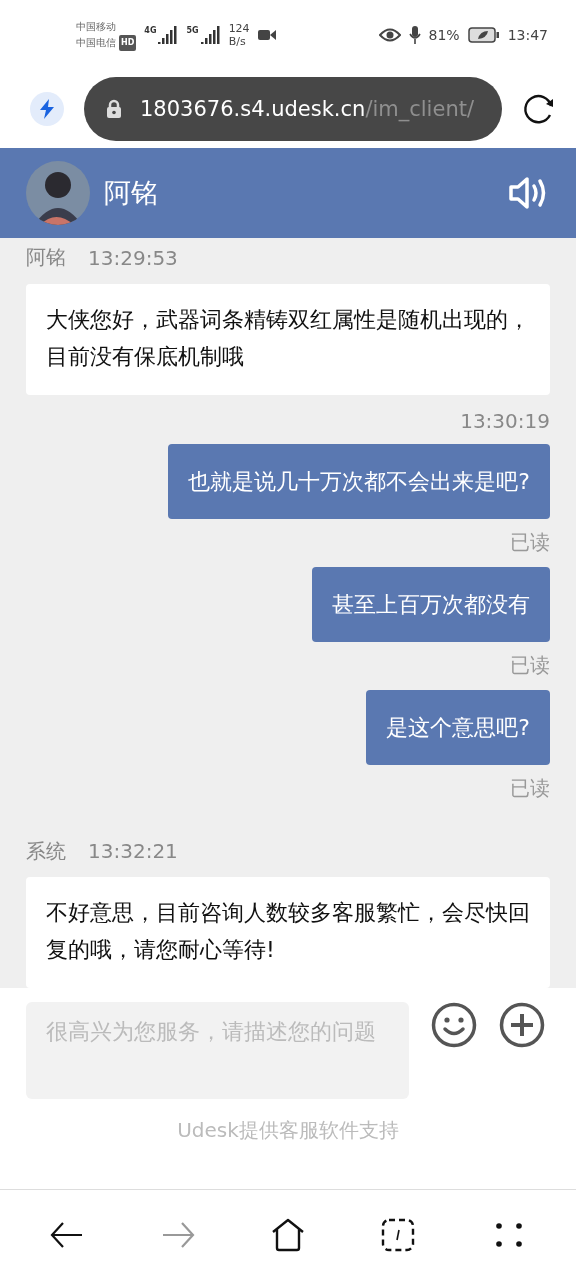  I want to click on emoji-icon, so click(454, 1025).